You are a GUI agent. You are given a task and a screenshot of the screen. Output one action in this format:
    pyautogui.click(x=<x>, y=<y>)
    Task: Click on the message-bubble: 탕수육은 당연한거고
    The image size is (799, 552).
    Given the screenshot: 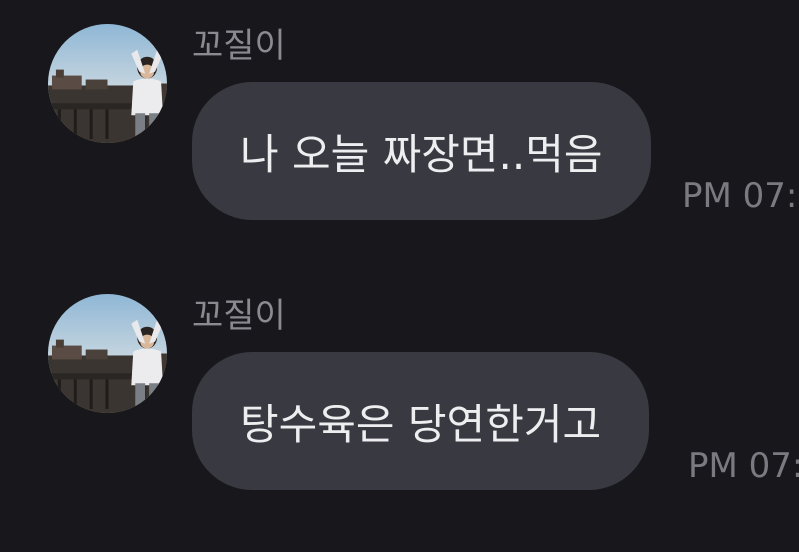 What is the action you would take?
    pyautogui.click(x=421, y=421)
    